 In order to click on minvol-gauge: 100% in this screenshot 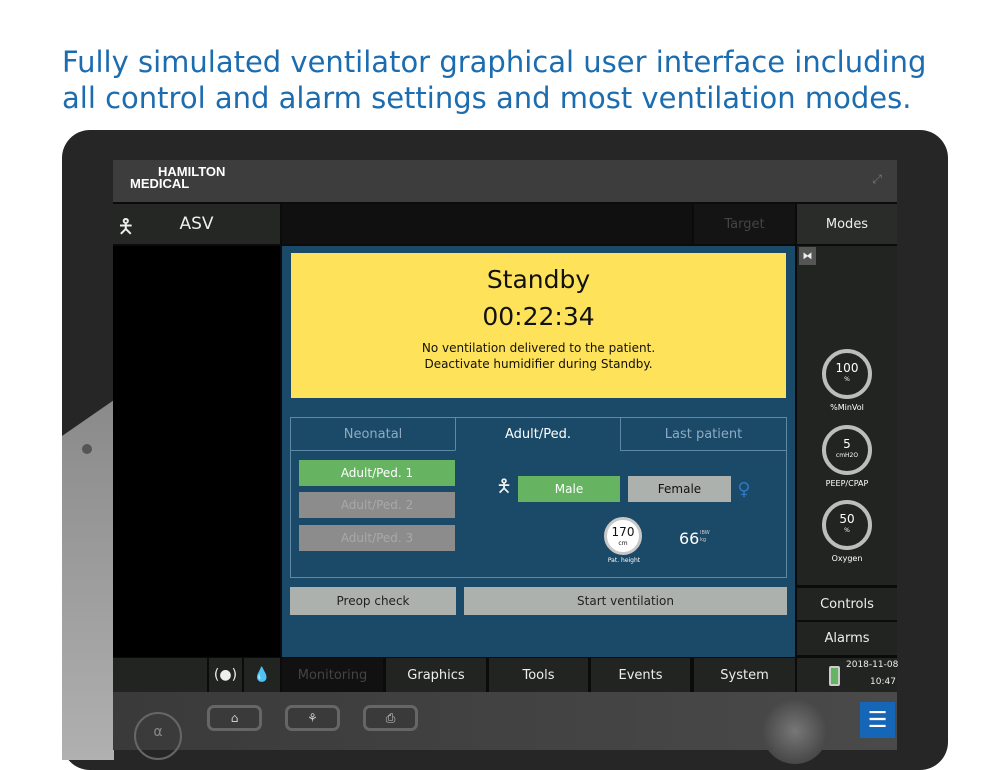, I will do `click(847, 374)`.